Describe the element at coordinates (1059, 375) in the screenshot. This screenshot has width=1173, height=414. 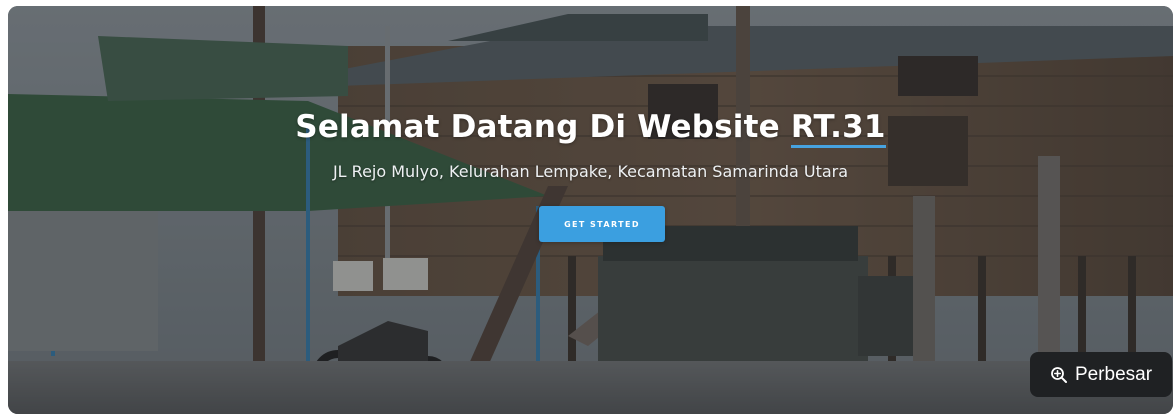
I see `zoom-in-icon` at that location.